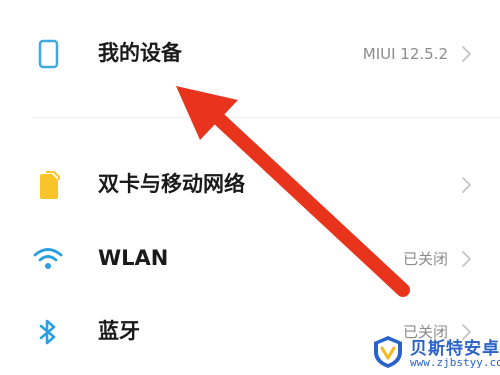  Describe the element at coordinates (50, 185) in the screenshot. I see `sim-card-icon` at that location.